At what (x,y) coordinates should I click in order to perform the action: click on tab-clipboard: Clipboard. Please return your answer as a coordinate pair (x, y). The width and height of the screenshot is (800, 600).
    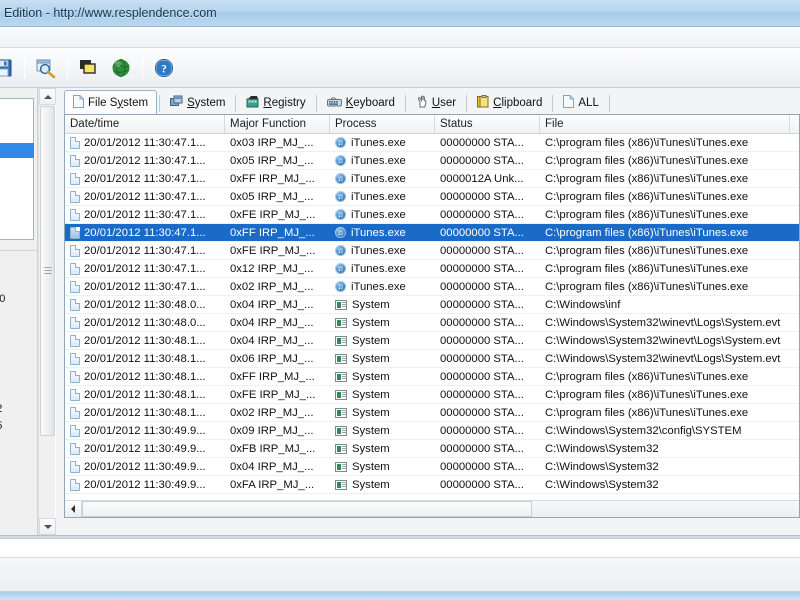
    Looking at the image, I should click on (509, 103).